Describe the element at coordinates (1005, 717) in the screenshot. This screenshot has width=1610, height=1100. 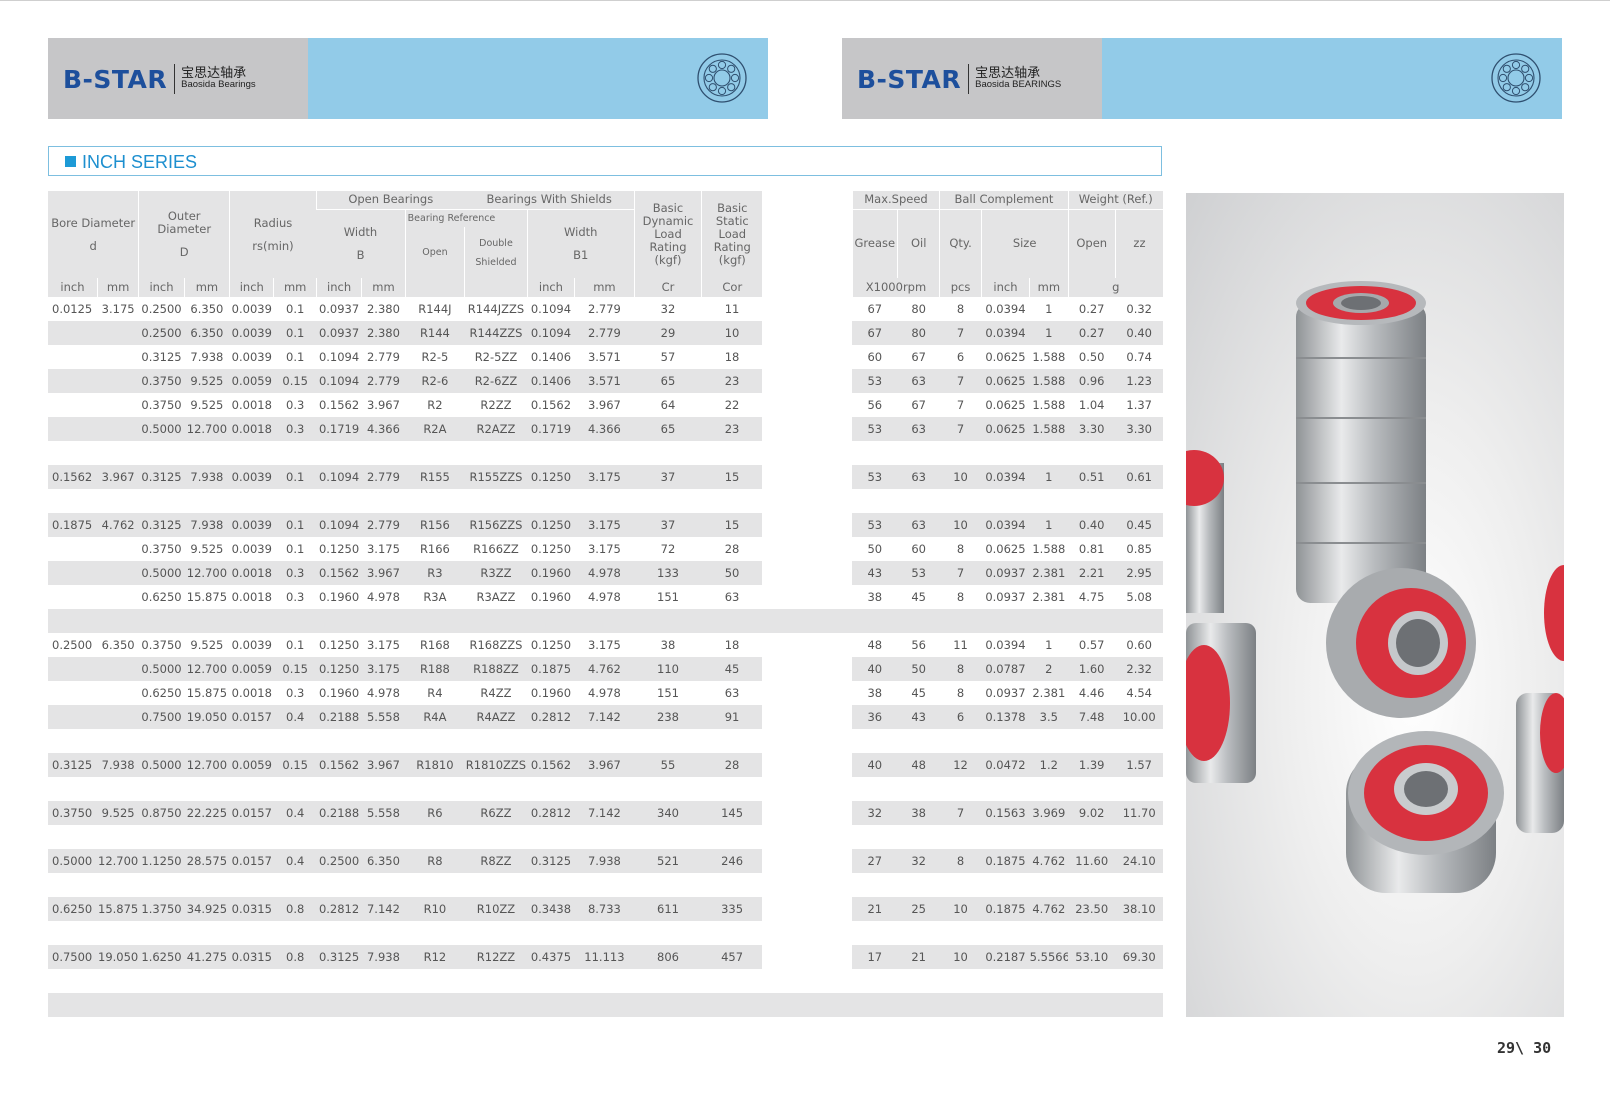
I see `table-cell: 0.1378` at that location.